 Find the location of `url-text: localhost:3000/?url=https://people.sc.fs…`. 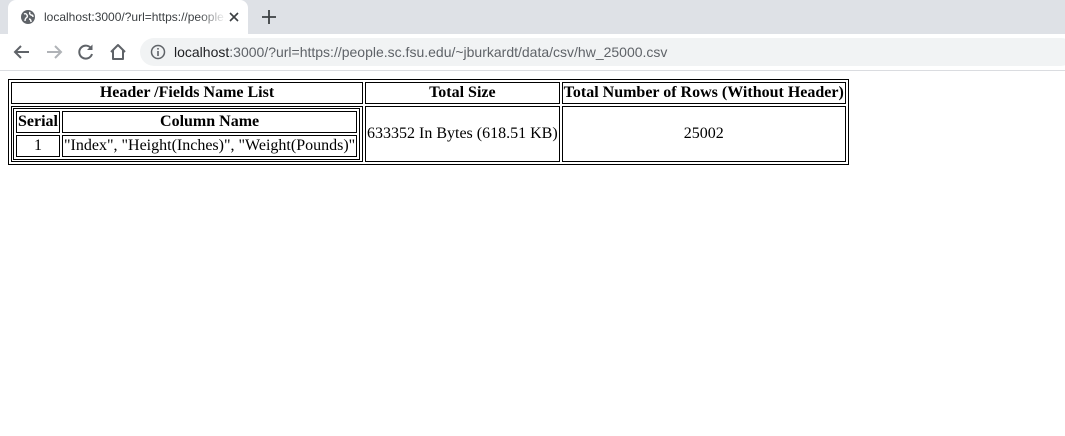

url-text: localhost:3000/?url=https://people.sc.fs… is located at coordinates (420, 52).